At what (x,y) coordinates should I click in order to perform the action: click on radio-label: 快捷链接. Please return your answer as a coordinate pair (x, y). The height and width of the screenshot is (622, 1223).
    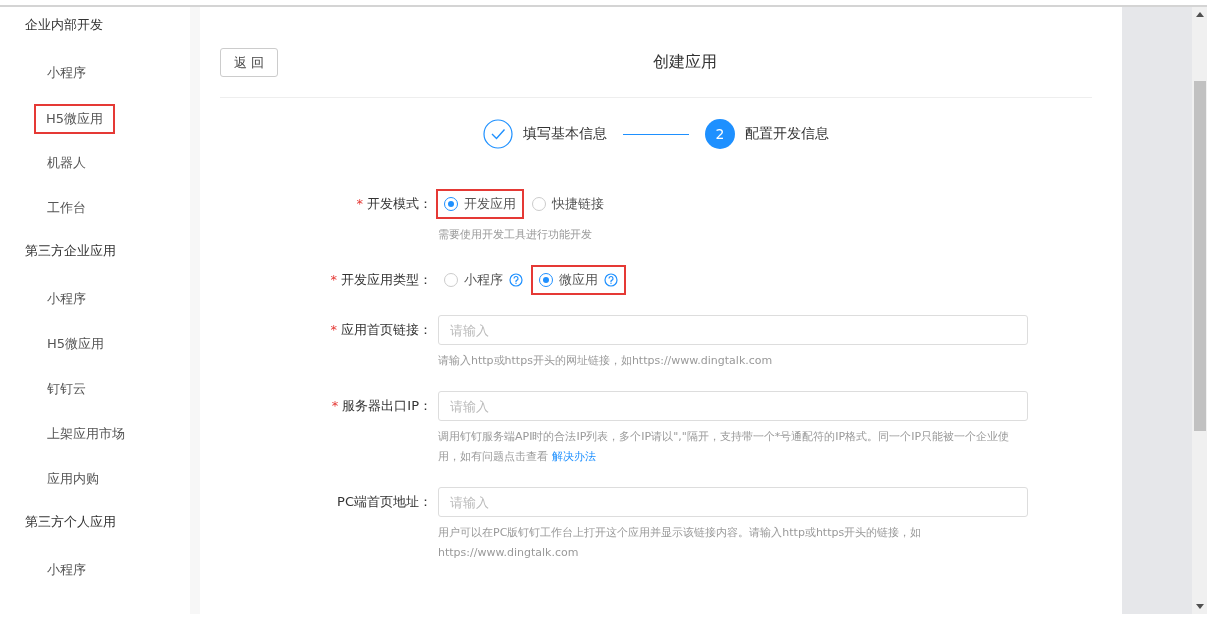
    Looking at the image, I should click on (578, 204).